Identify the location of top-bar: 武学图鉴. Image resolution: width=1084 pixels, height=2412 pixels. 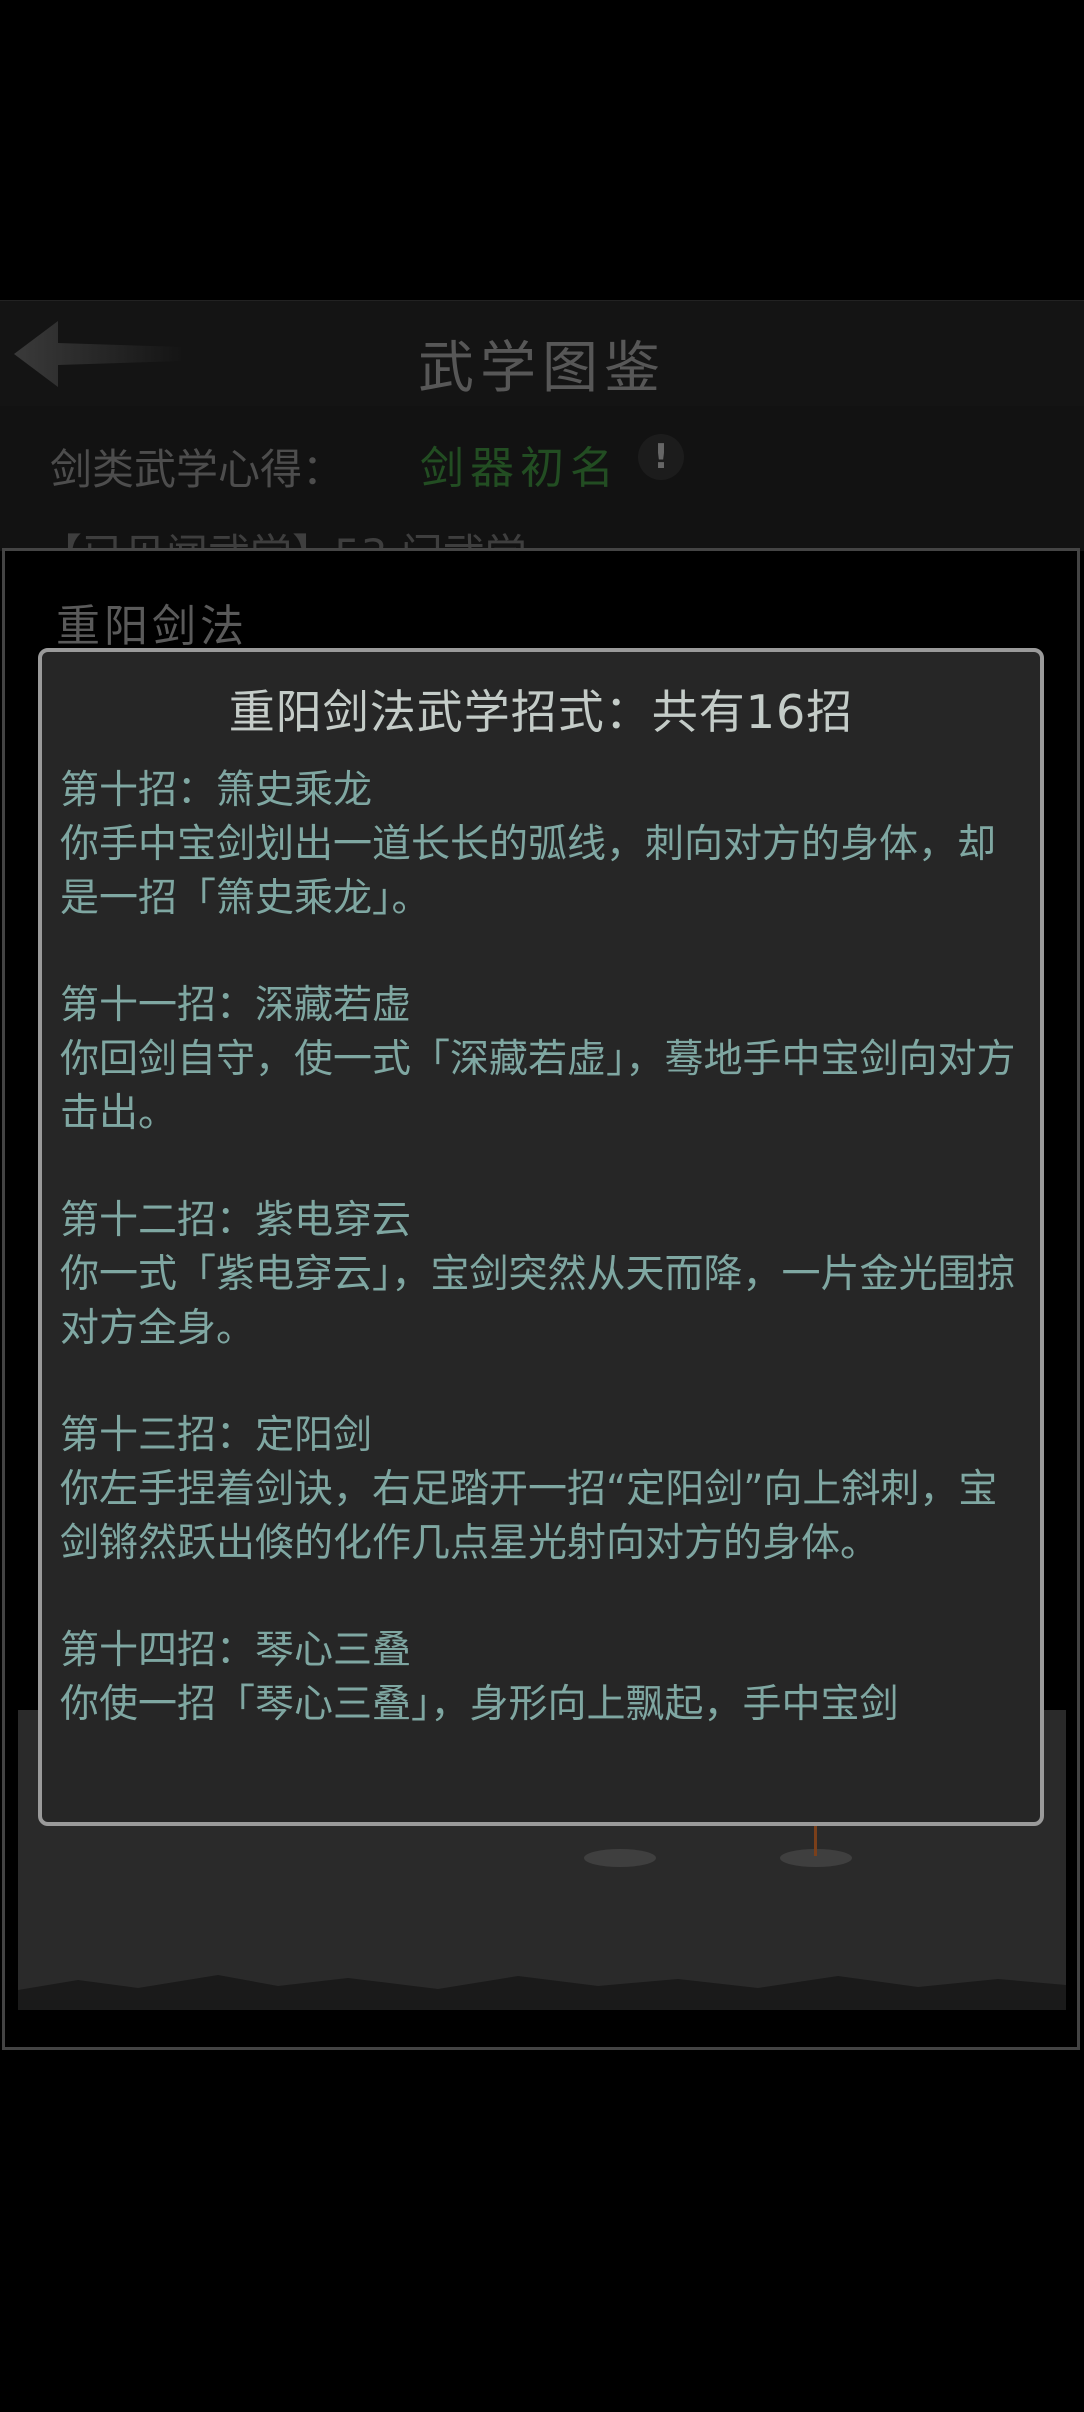
(542, 353).